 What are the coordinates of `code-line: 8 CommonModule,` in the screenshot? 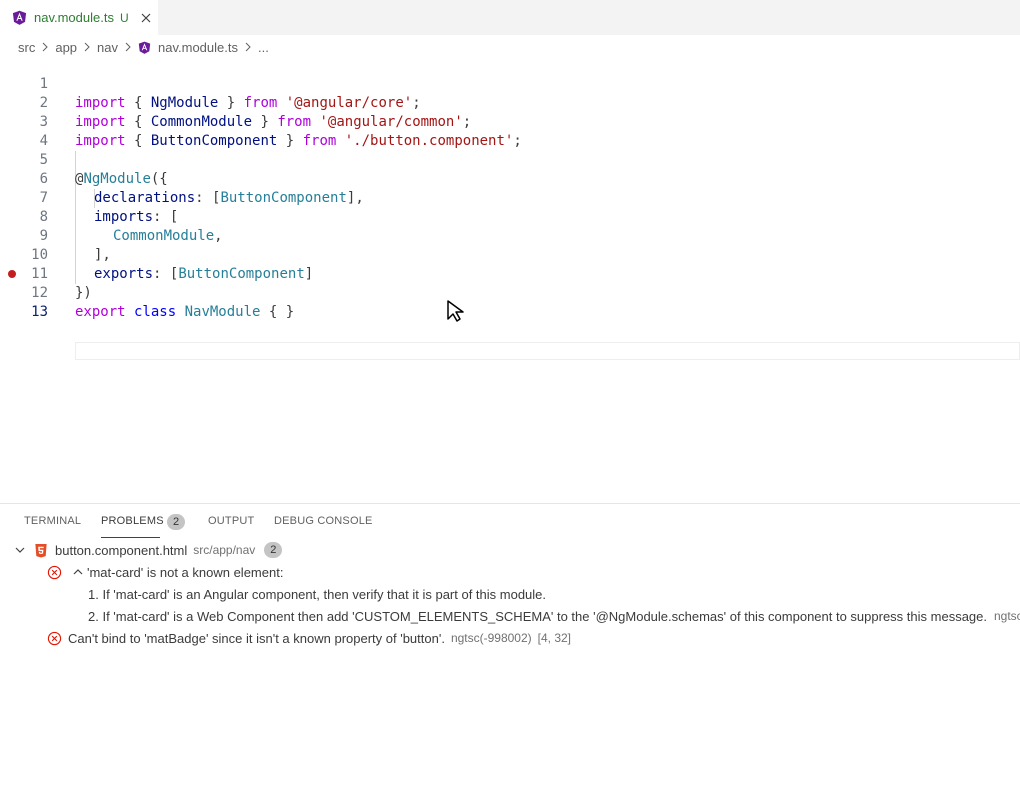 It's located at (510, 216).